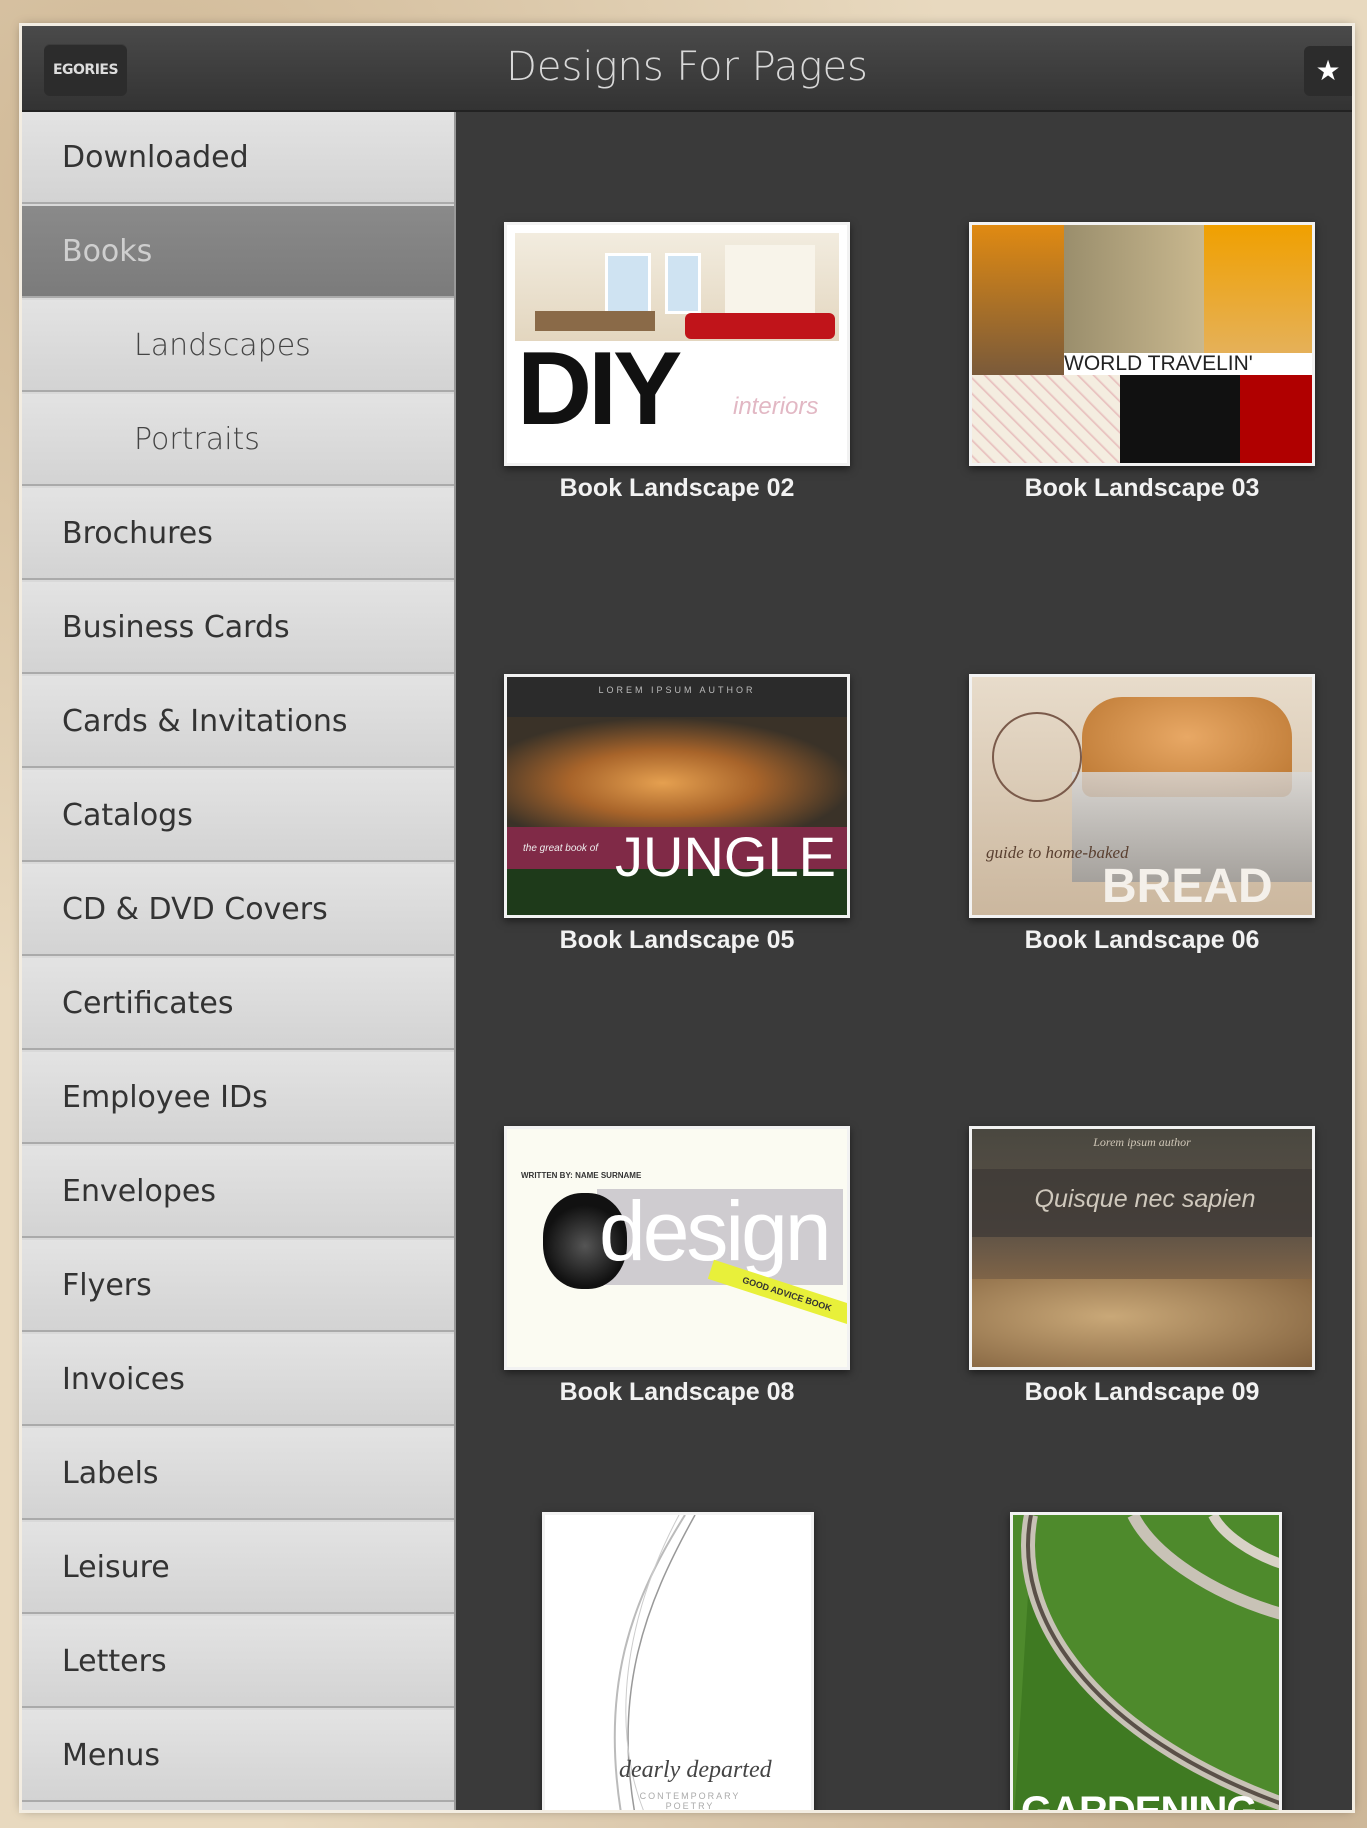  I want to click on template-tile-portrait-02: GARDENING, so click(1146, 1661).